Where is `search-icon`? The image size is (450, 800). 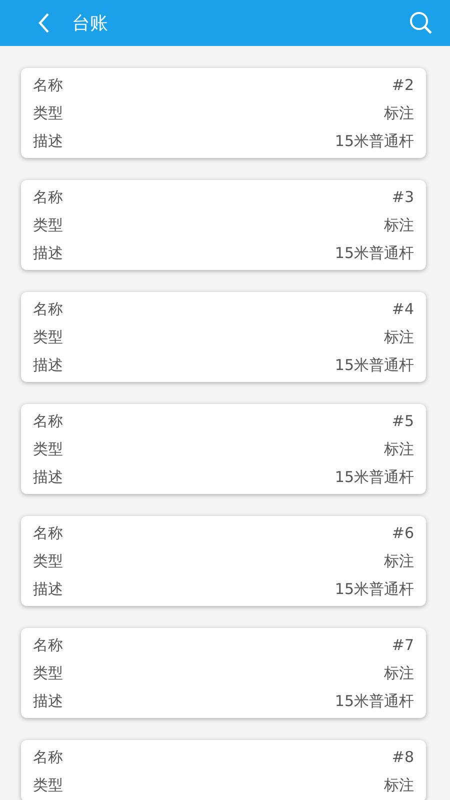
search-icon is located at coordinates (421, 23).